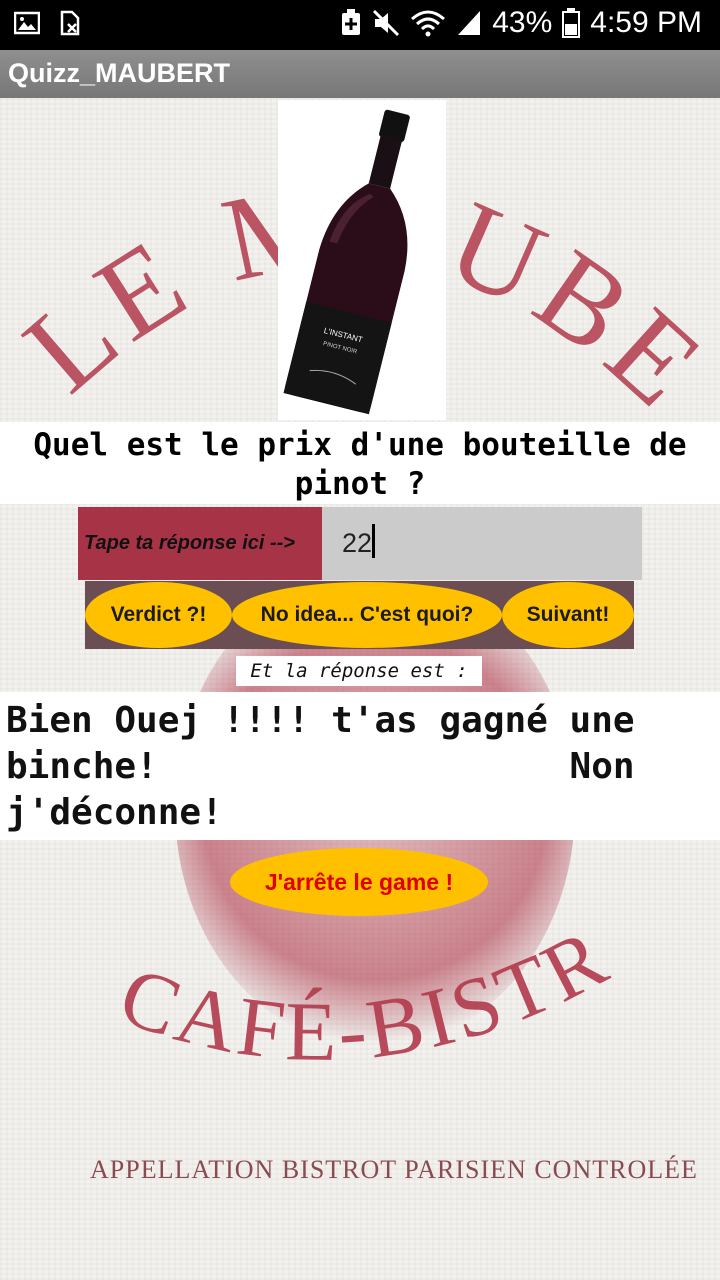  What do you see at coordinates (571, 23) in the screenshot?
I see `battery-icon` at bounding box center [571, 23].